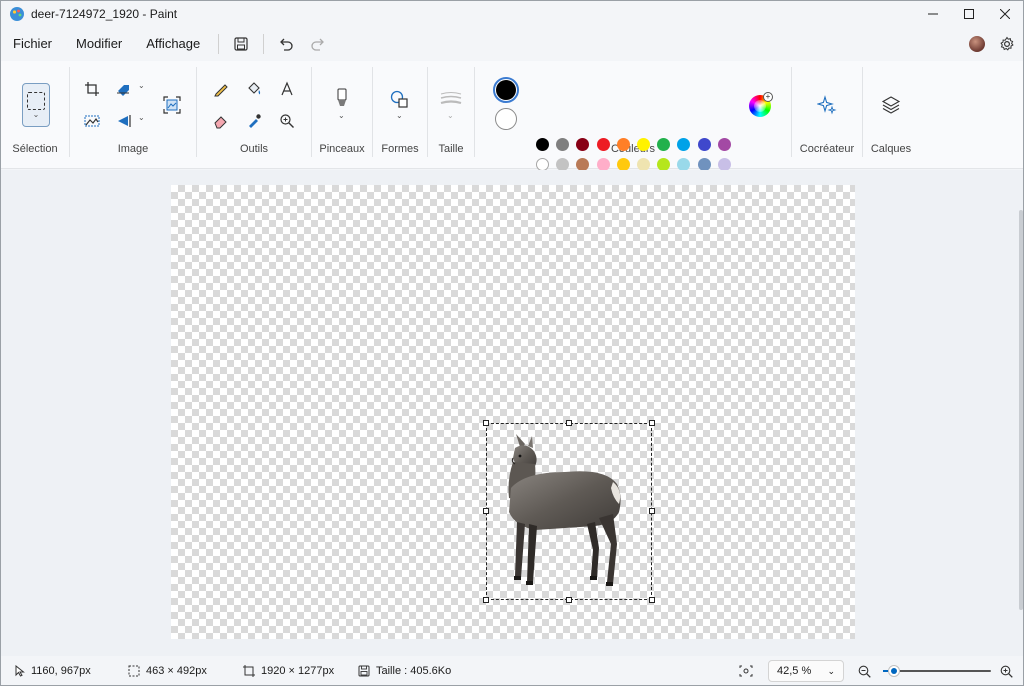 The image size is (1024, 686). Describe the element at coordinates (17, 14) in the screenshot. I see `paint-app-icon` at that location.